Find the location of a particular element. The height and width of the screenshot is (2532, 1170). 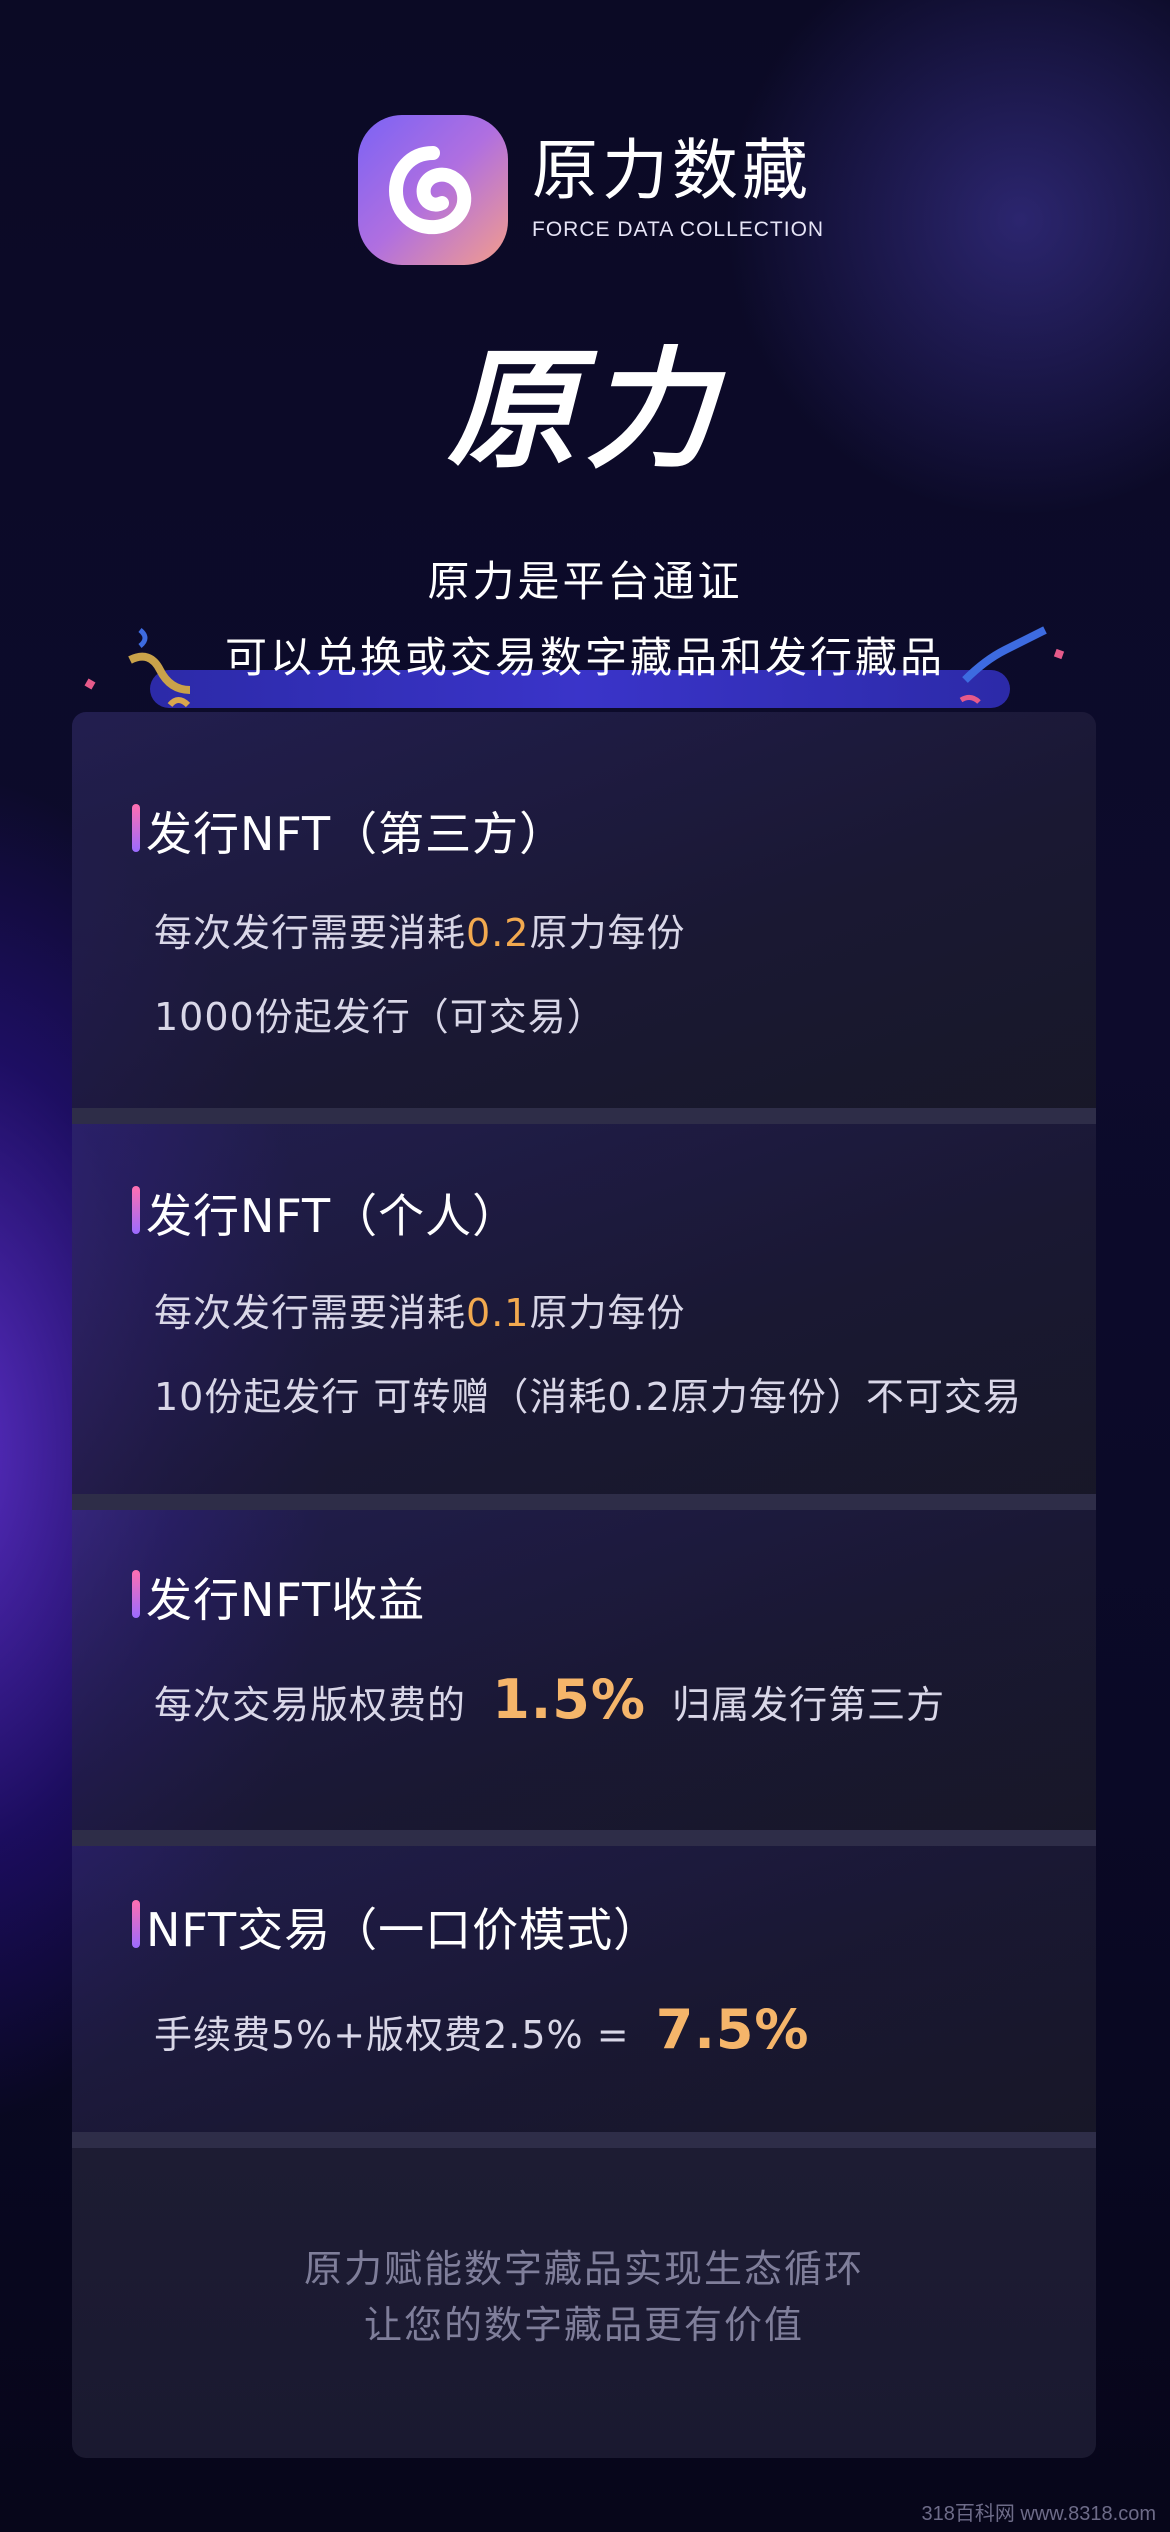

section-title: 发行NFT收益 is located at coordinates (286, 1600).